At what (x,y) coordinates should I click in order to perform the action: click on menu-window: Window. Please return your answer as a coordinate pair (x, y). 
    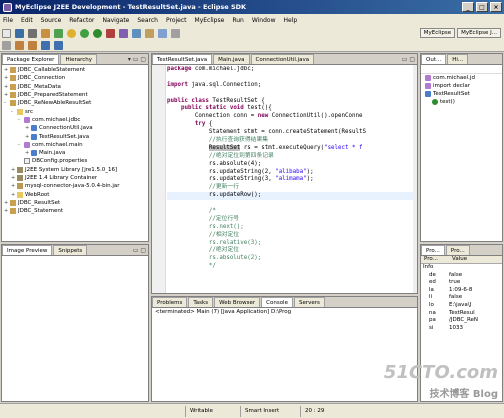
    Looking at the image, I should click on (264, 20).